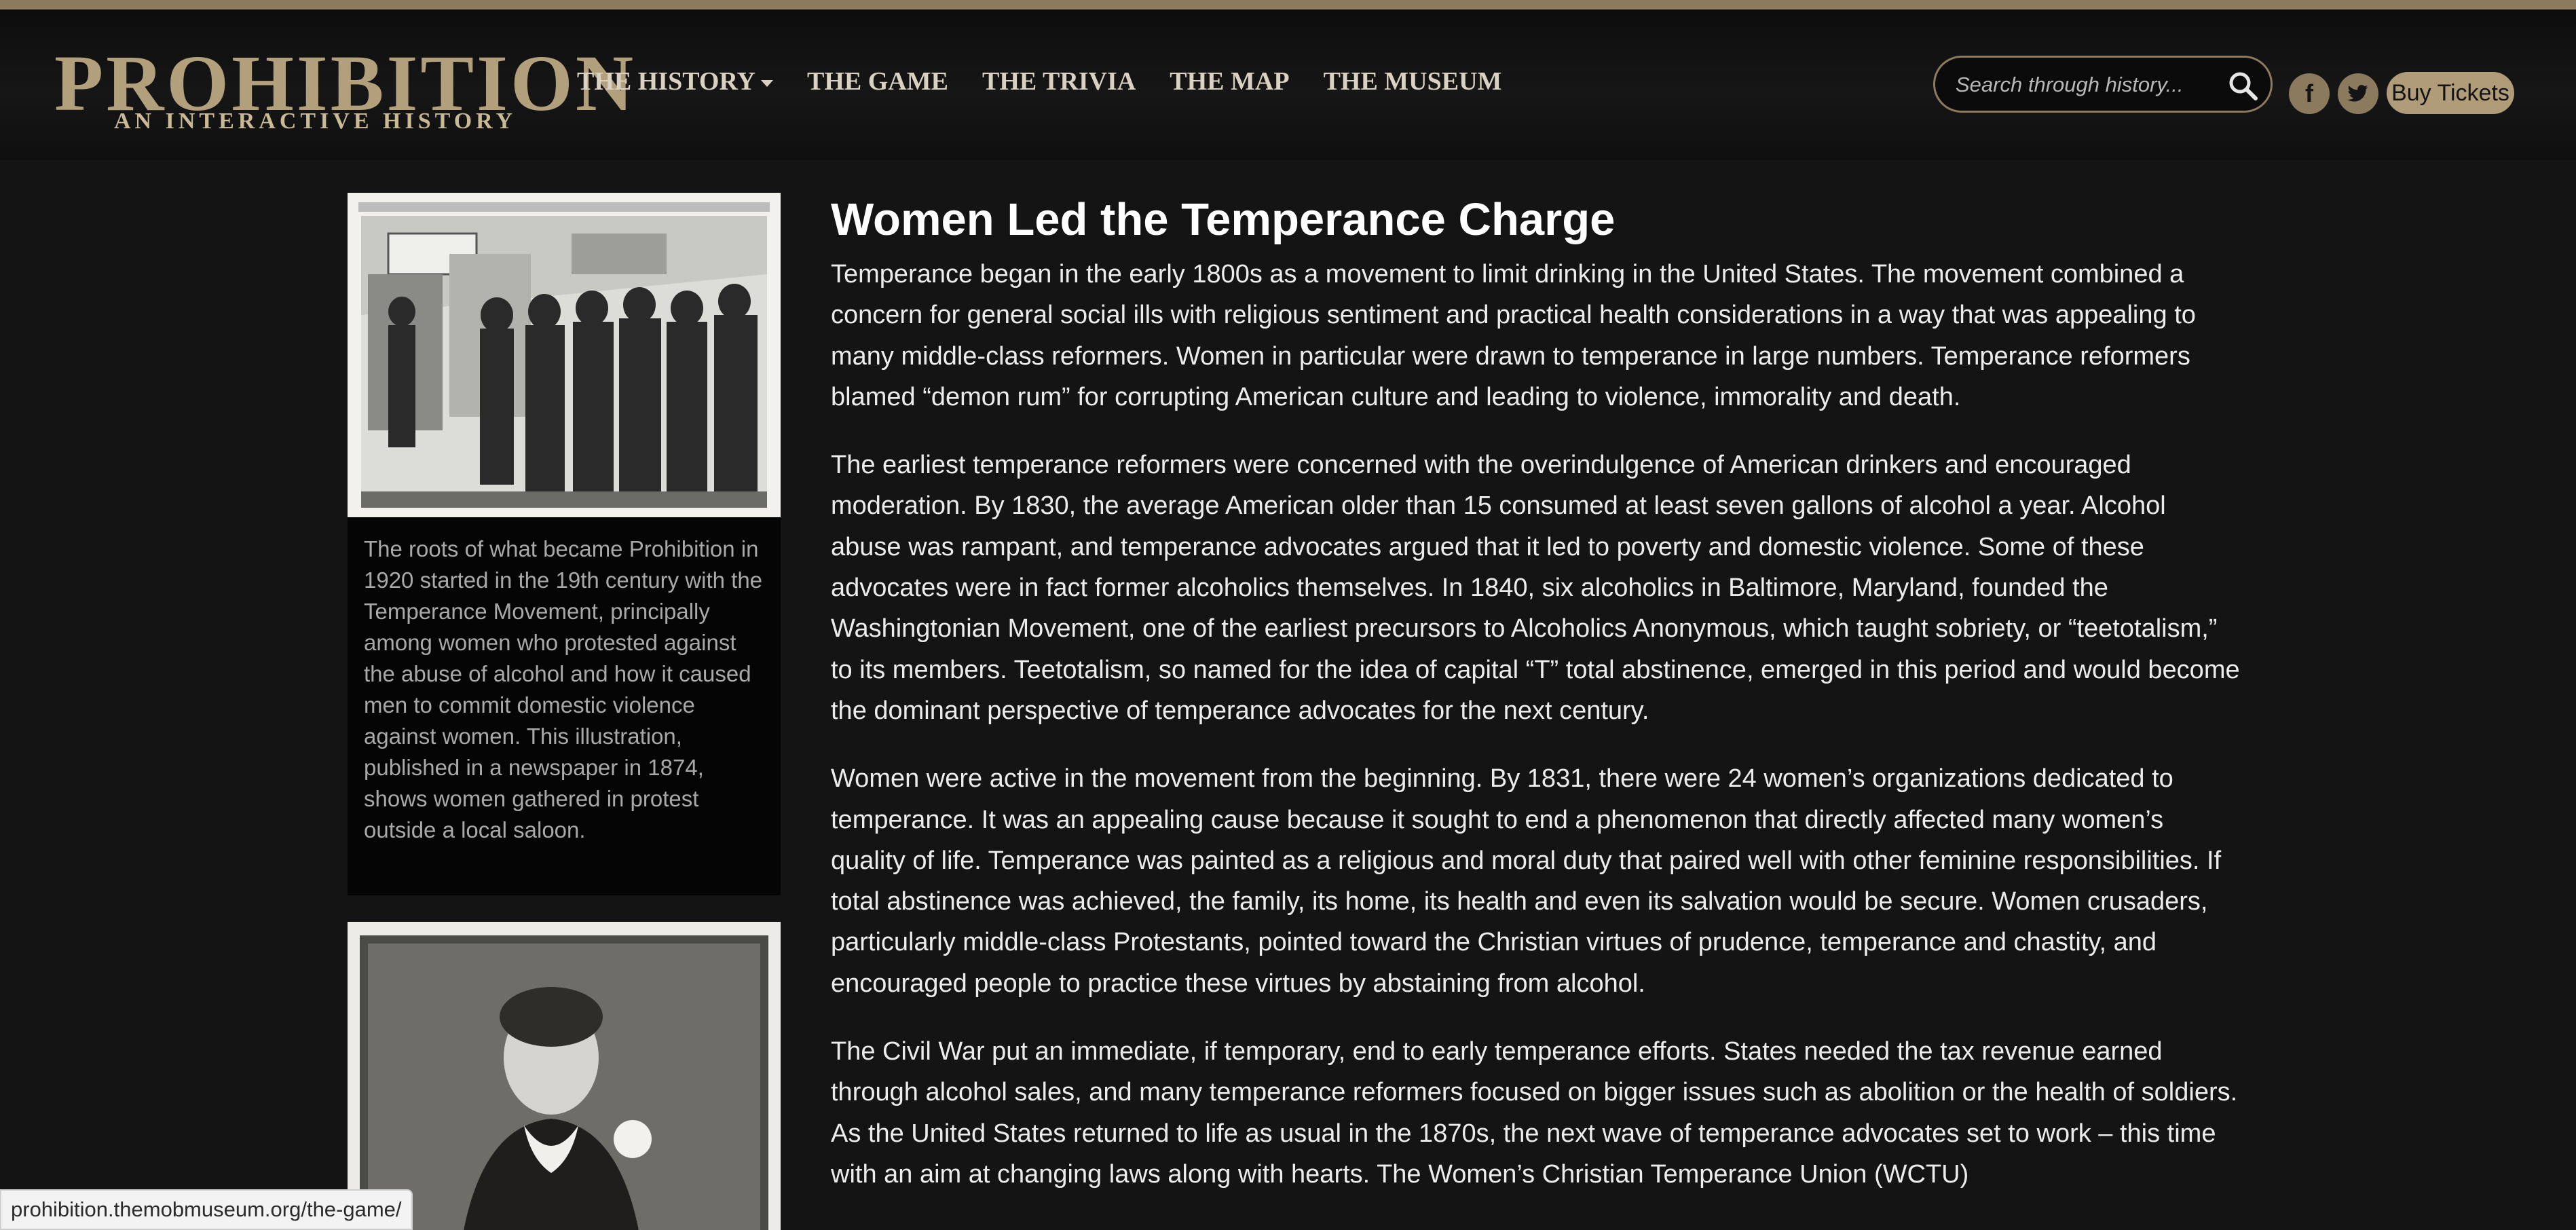 This screenshot has width=2576, height=1230. I want to click on search-icon, so click(2242, 85).